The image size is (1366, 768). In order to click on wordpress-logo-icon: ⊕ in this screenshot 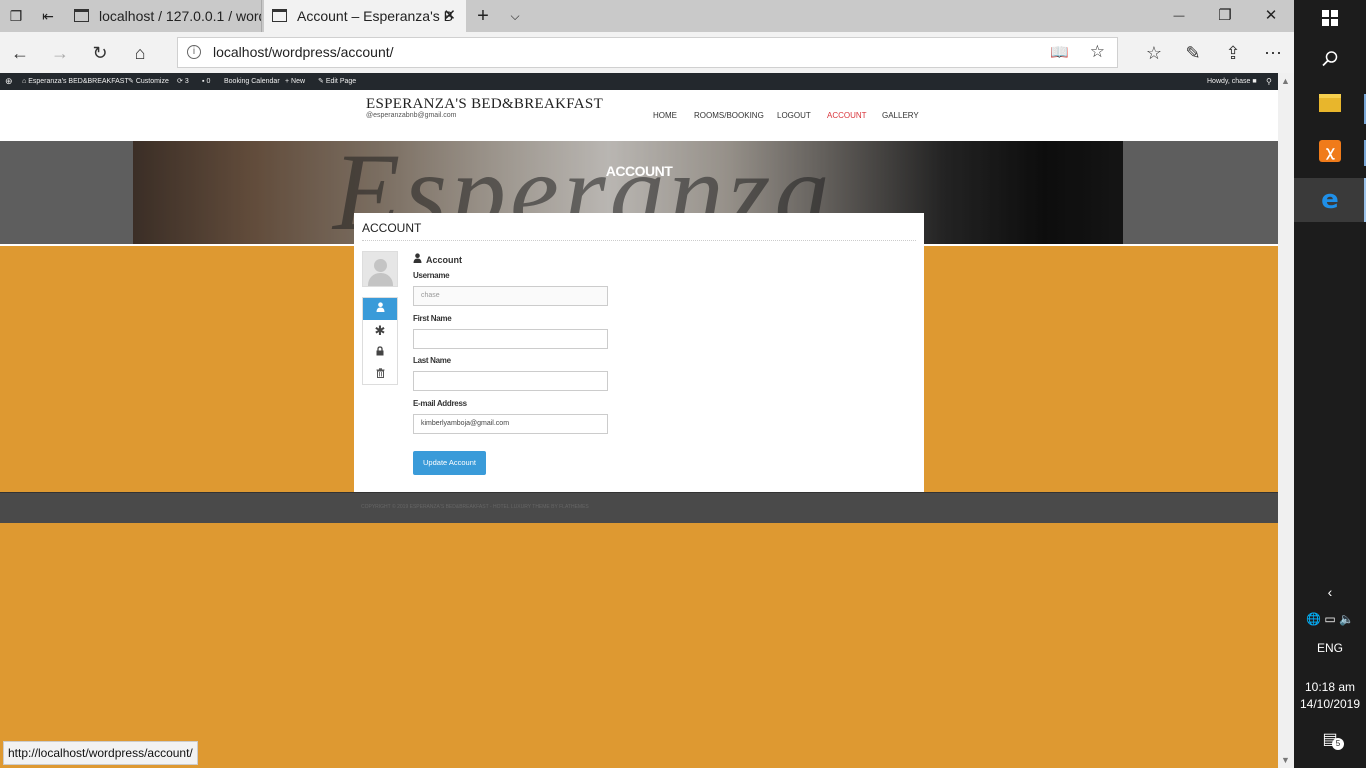, I will do `click(9, 81)`.